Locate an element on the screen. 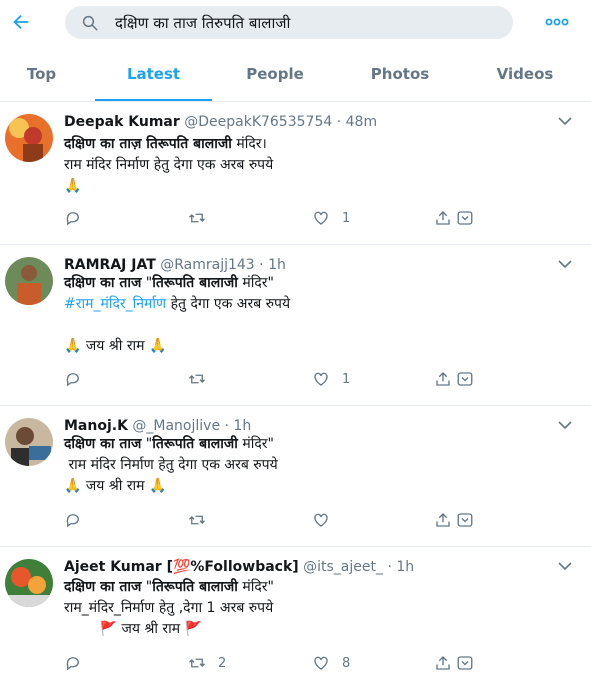 Image resolution: width=591 pixels, height=690 pixels. tweet-text-part: मंदिर। is located at coordinates (249, 144).